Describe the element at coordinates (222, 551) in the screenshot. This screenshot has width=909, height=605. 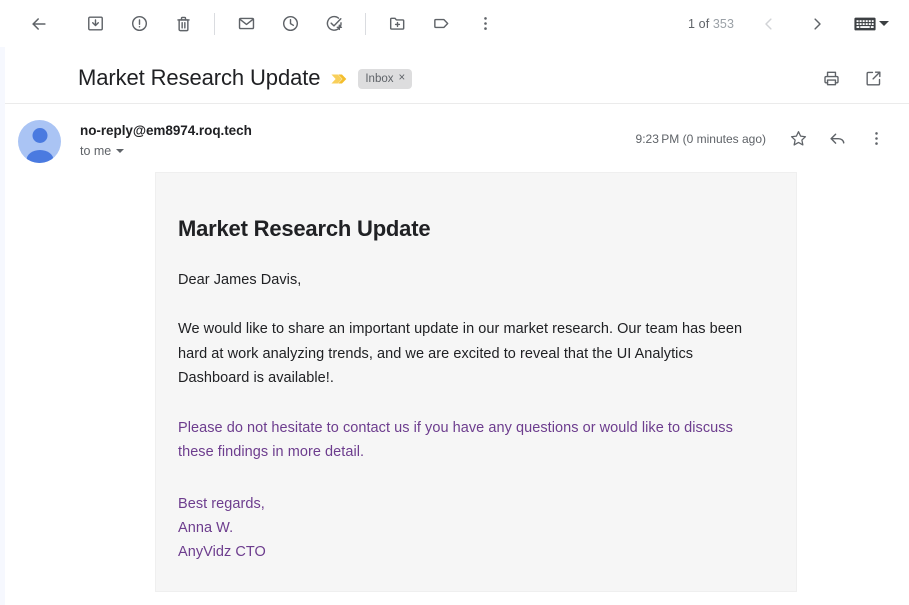
I see `signature-line-3: AnyVidz CTO` at that location.